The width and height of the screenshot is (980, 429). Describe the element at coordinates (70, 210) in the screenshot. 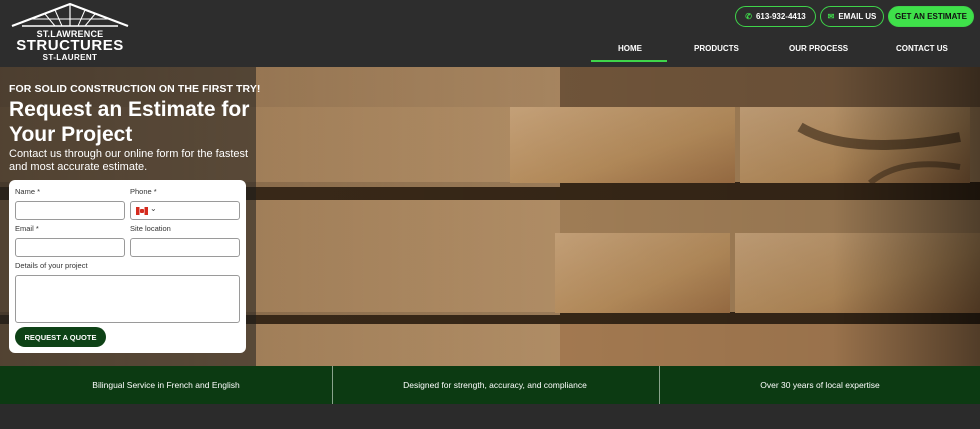

I see `name-field` at that location.